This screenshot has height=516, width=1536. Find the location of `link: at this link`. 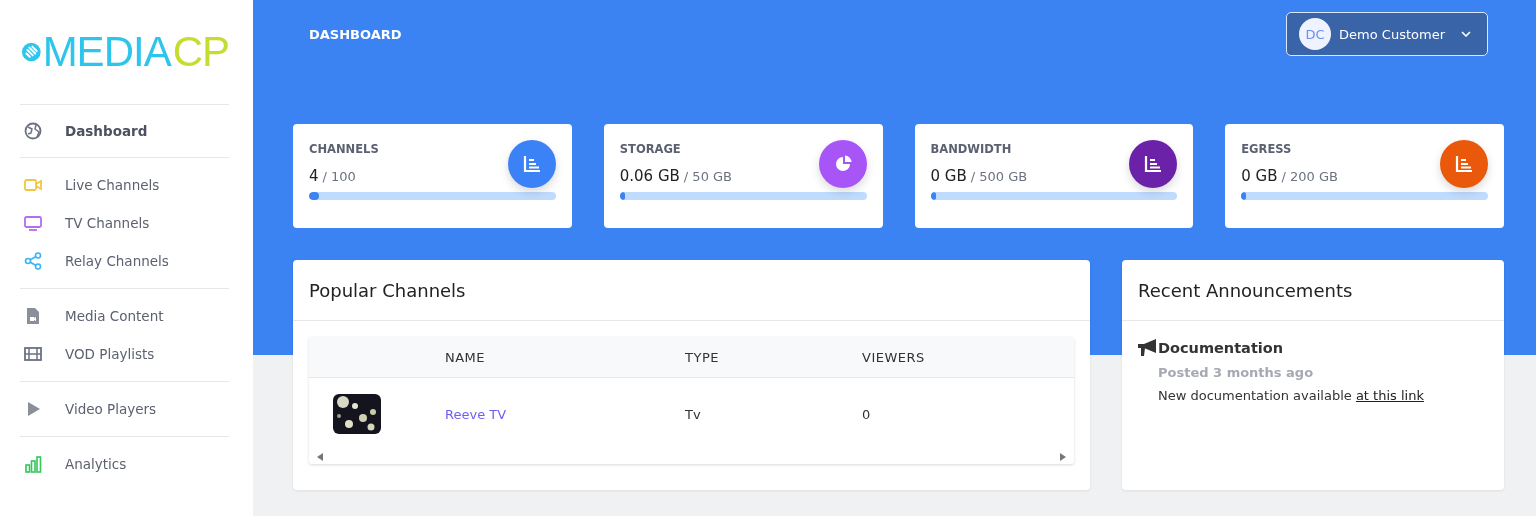

link: at this link is located at coordinates (1389, 395).